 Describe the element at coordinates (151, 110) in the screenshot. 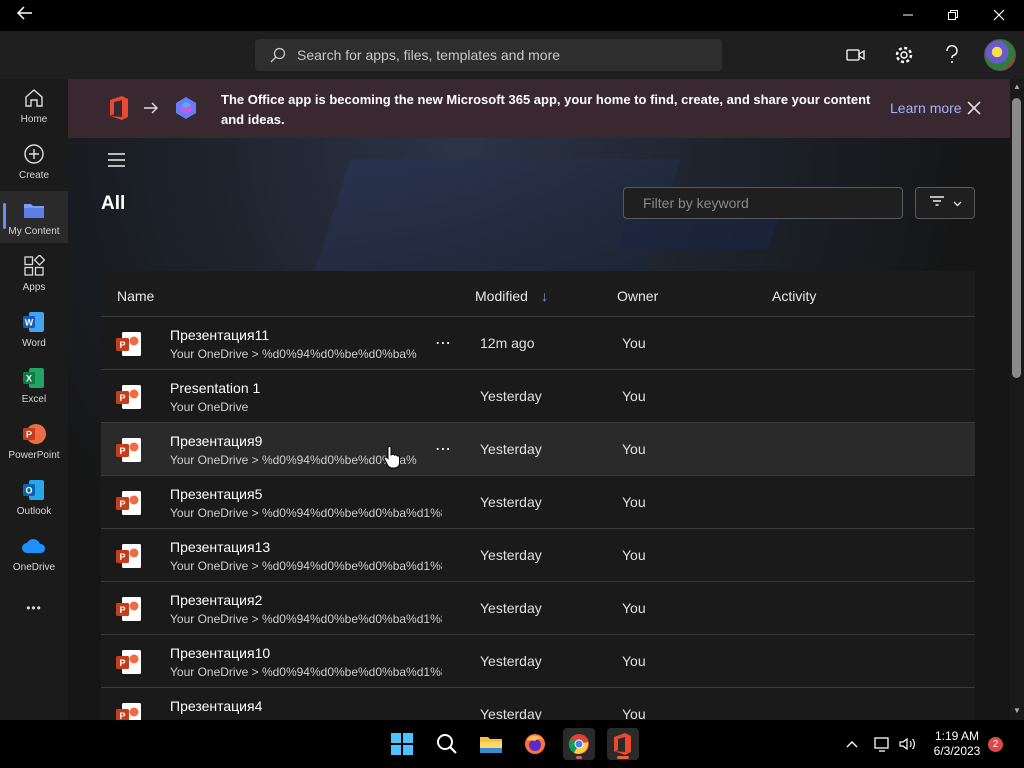

I see `arrow-right-icon` at that location.